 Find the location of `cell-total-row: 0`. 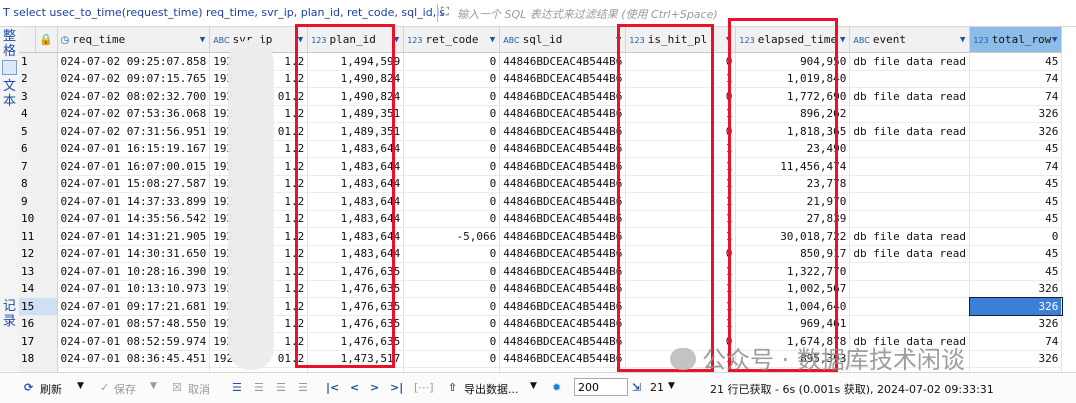

cell-total-row: 0 is located at coordinates (1016, 236).